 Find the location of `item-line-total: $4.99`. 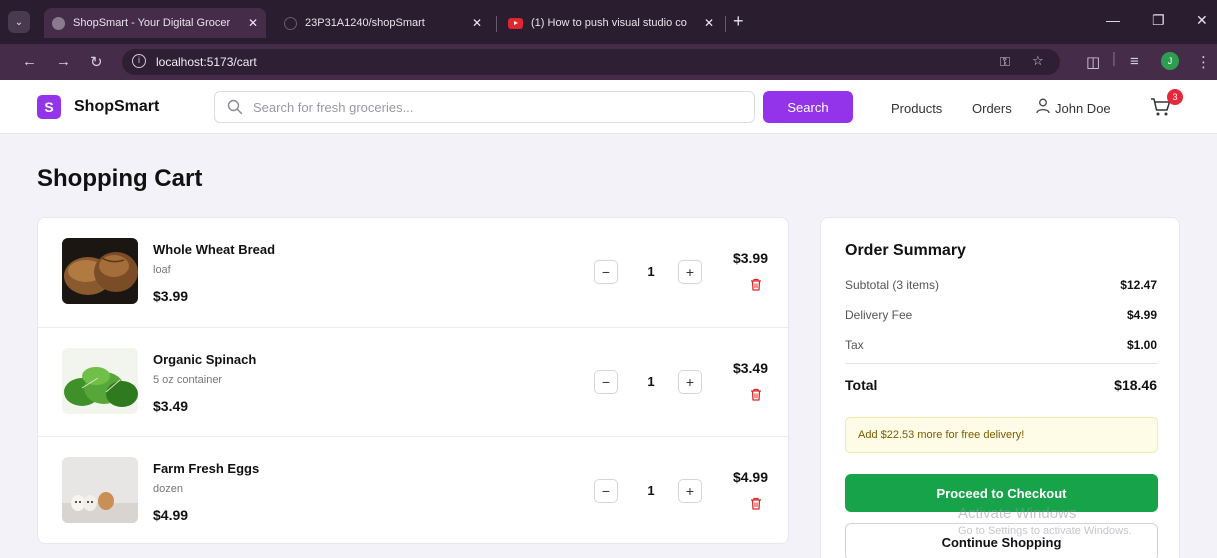

item-line-total: $4.99 is located at coordinates (750, 477).